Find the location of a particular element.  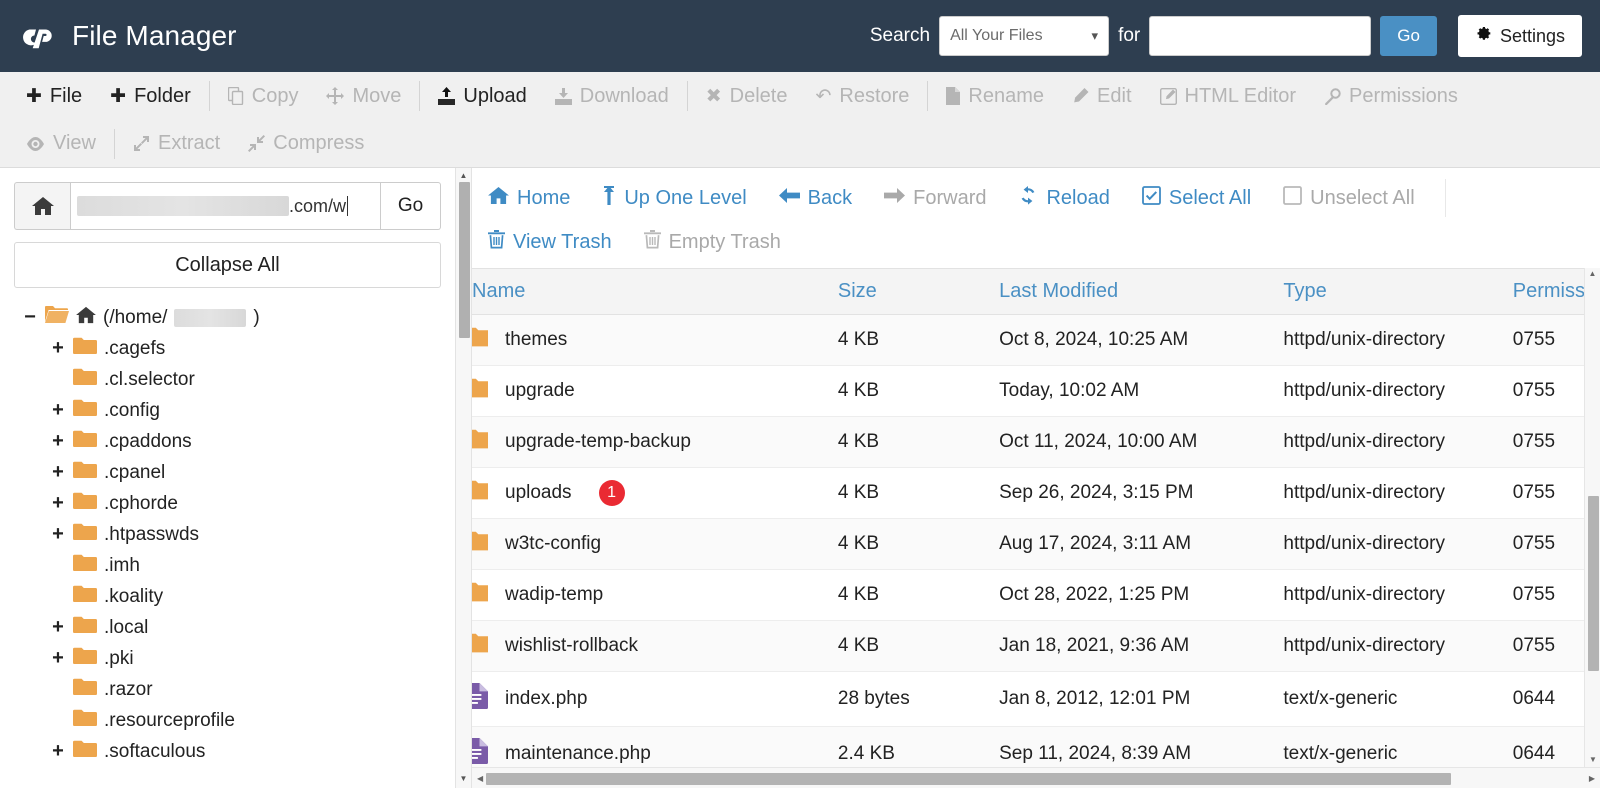

column-header-size: Size is located at coordinates (918, 291).